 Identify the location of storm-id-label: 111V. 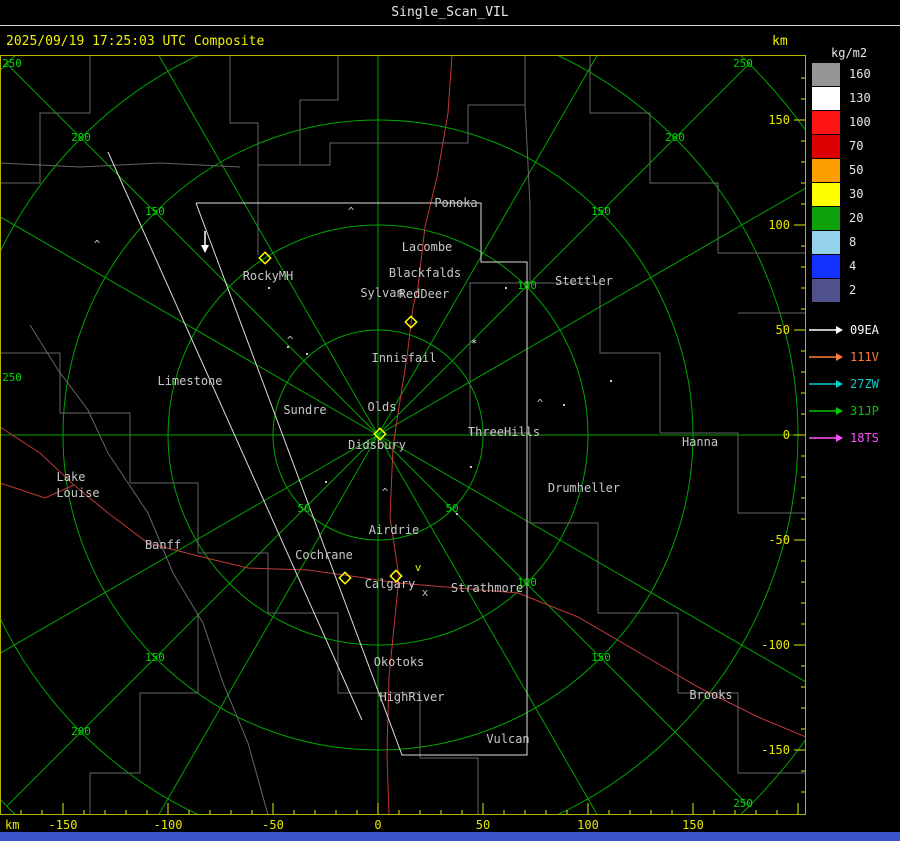
(864, 356).